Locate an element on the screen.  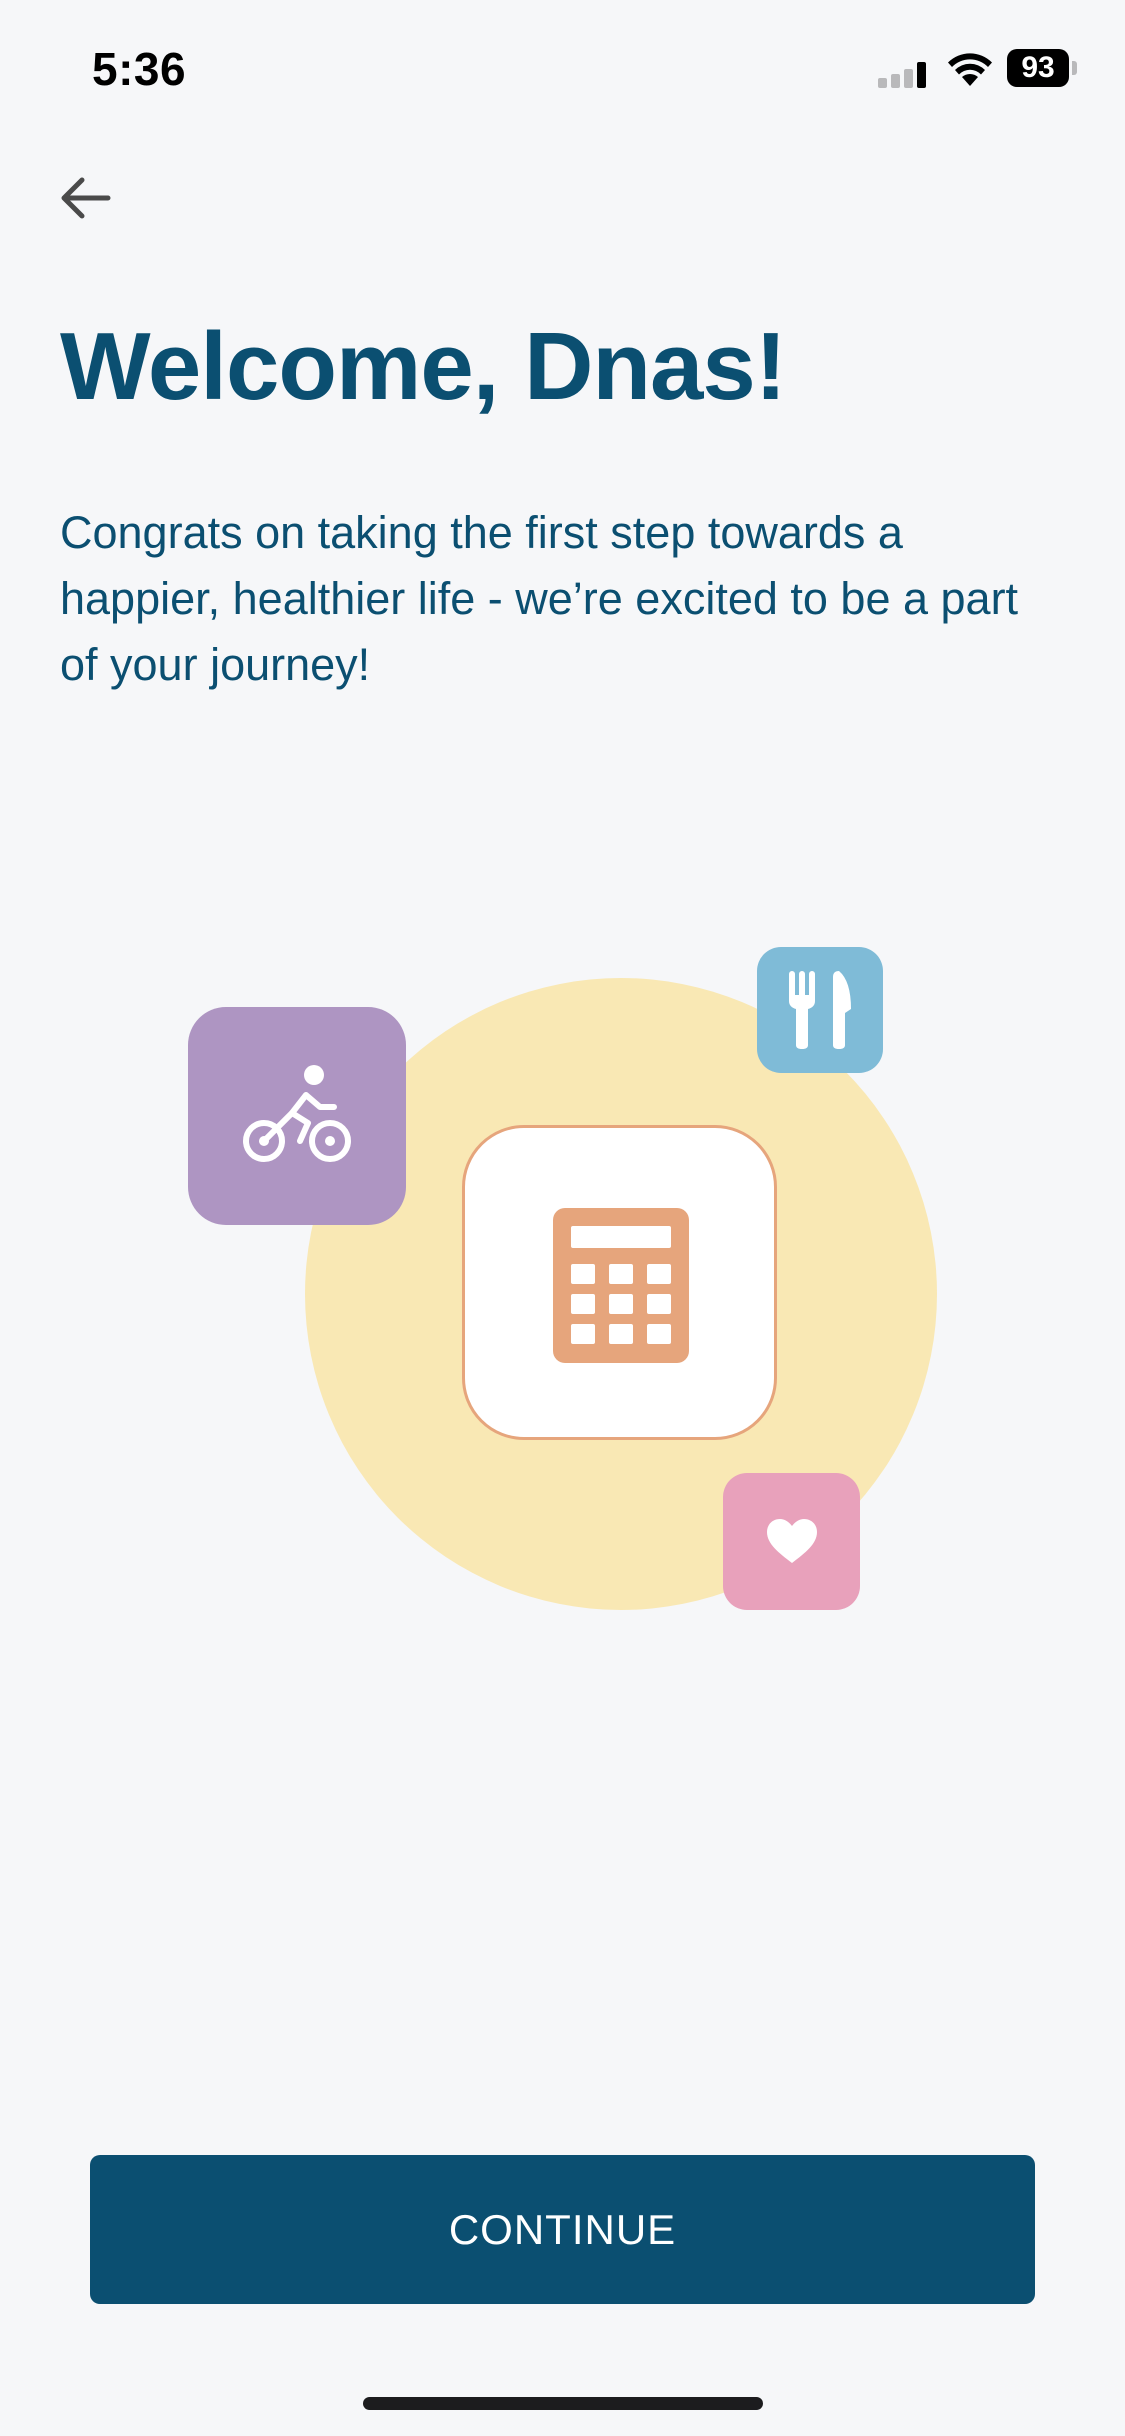
food-tile is located at coordinates (820, 1010).